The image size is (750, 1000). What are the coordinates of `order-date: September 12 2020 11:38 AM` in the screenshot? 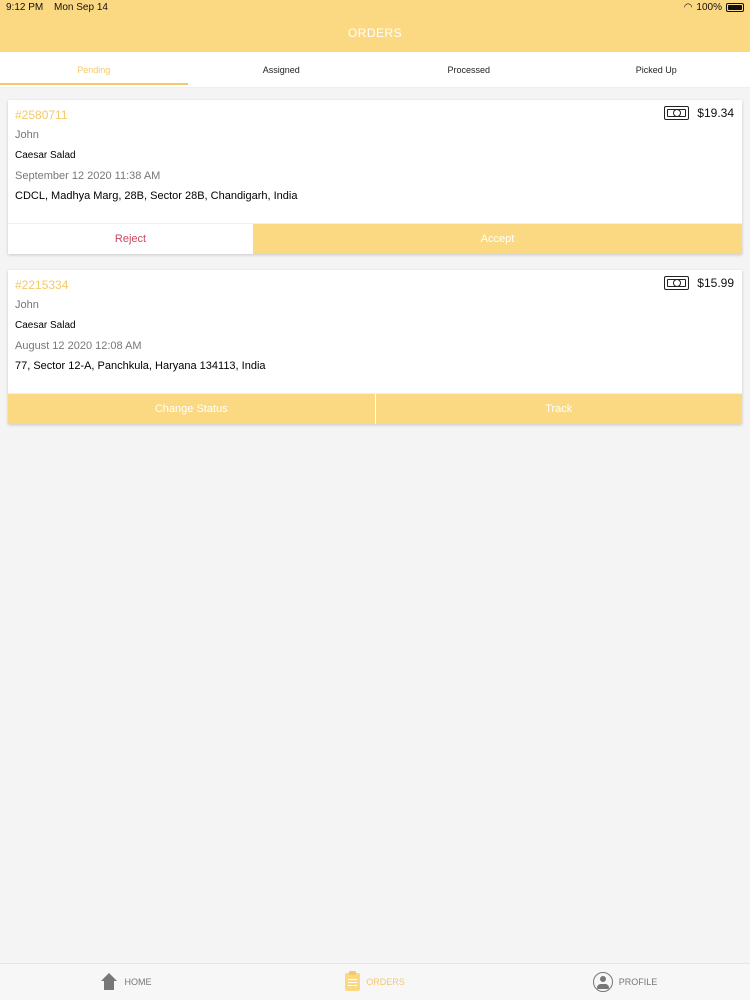 It's located at (88, 176).